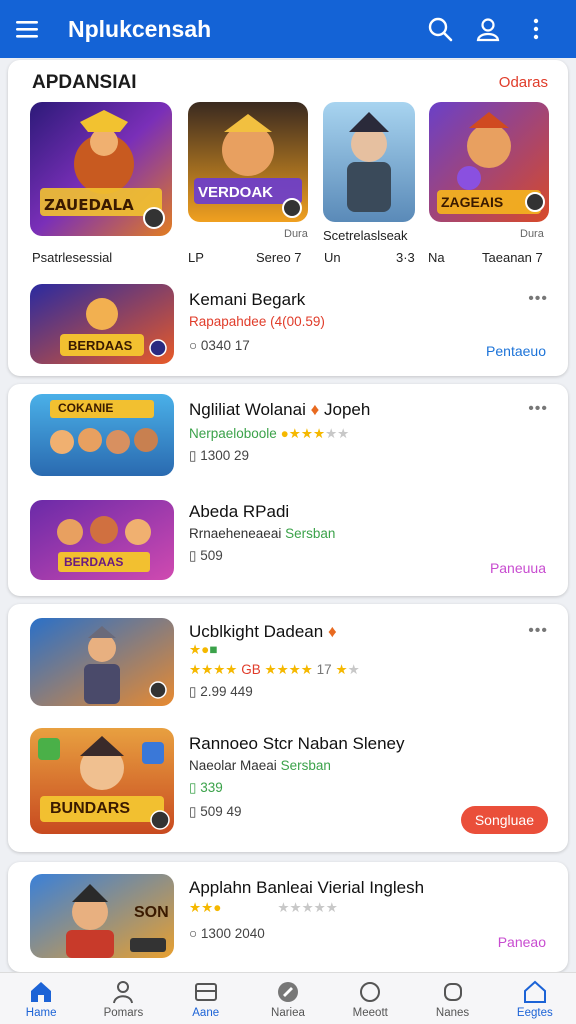  I want to click on rating-stars: ★★● ★★★★★, so click(263, 907).